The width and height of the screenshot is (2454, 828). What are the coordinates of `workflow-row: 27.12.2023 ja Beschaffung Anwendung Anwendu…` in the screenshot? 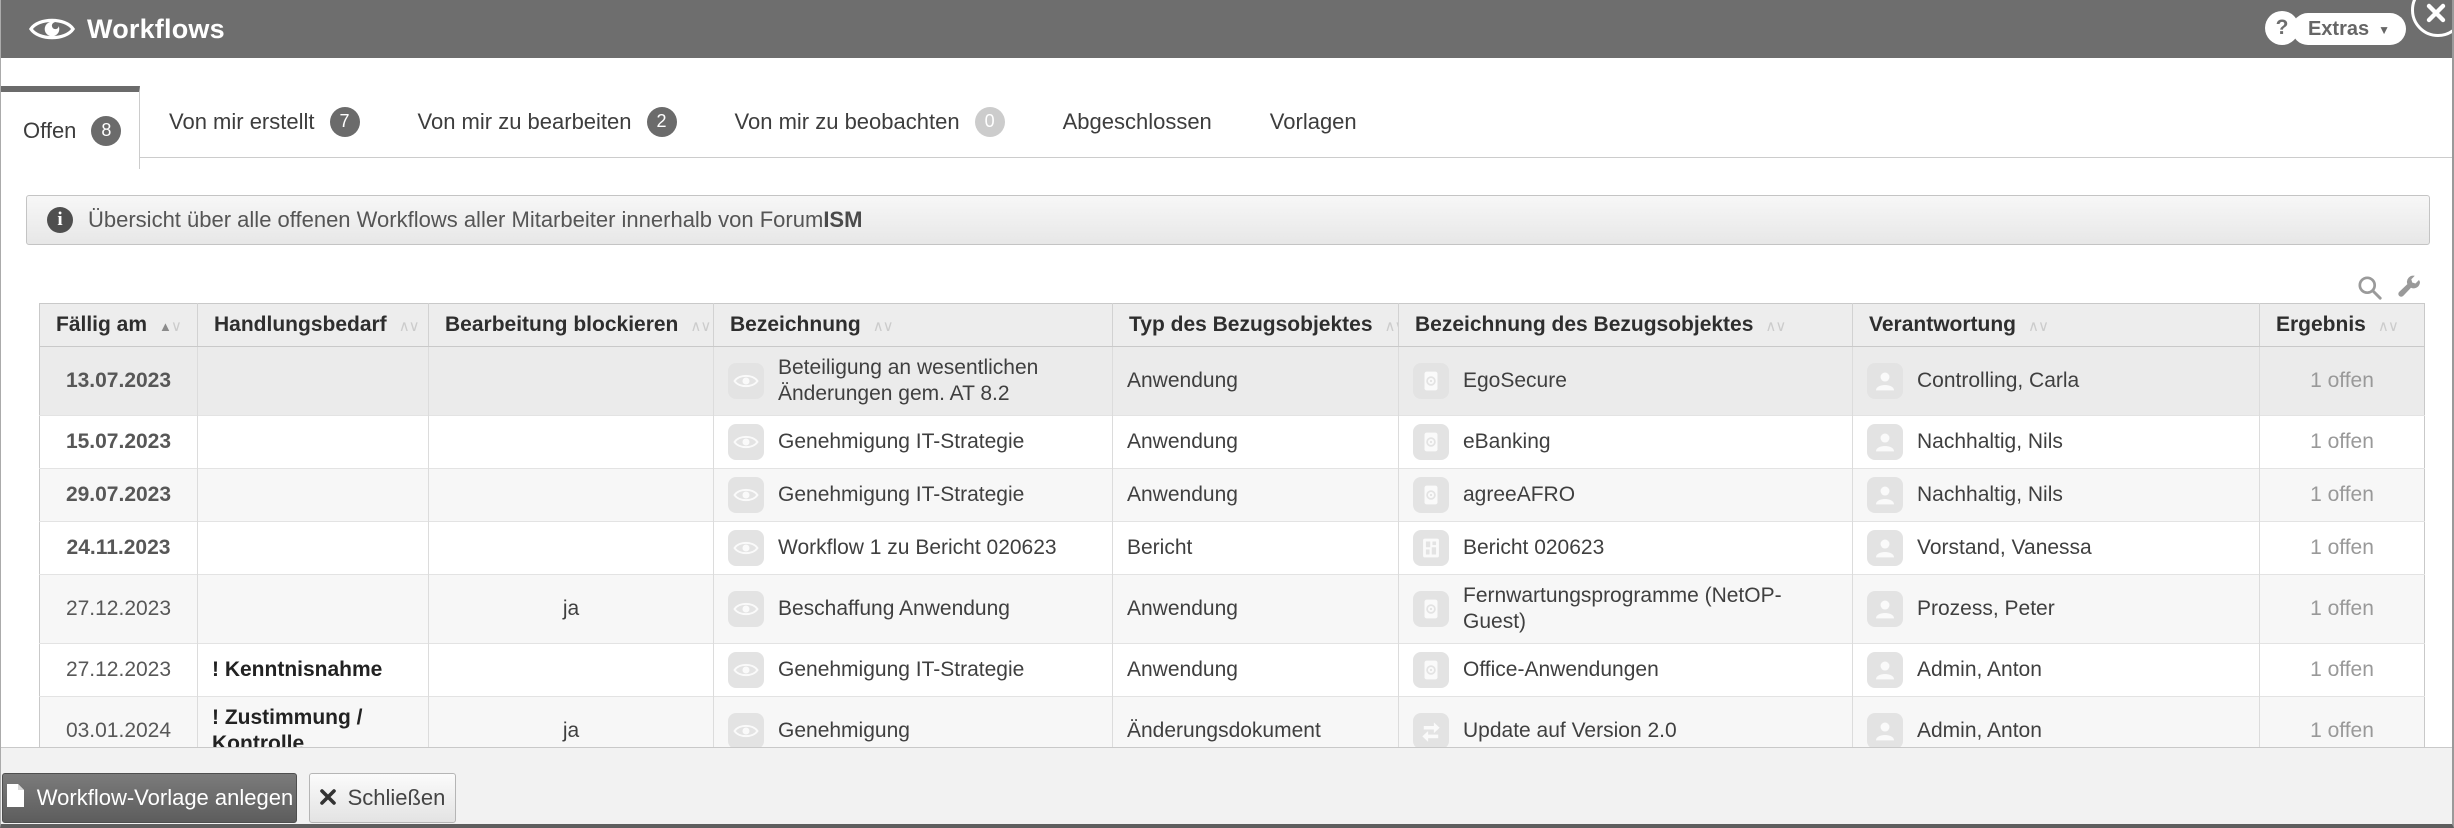 It's located at (1232, 609).